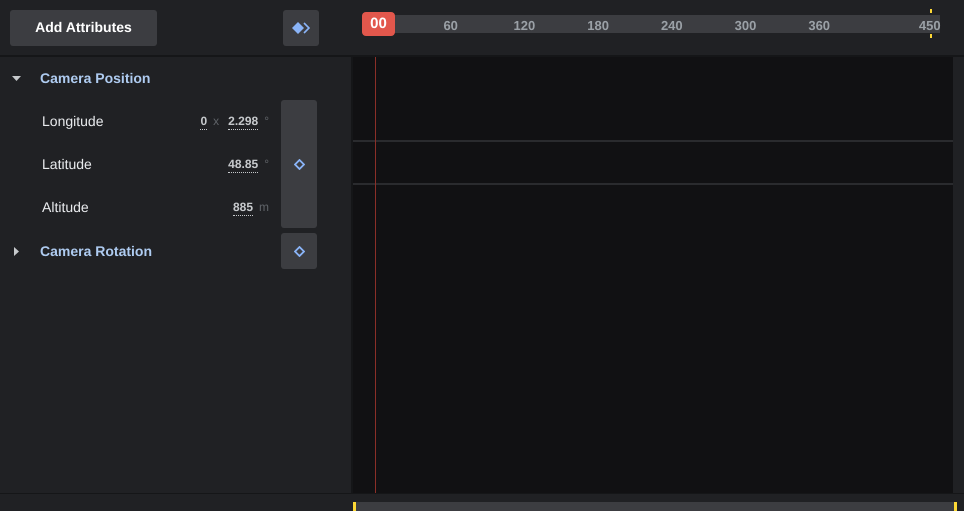 The height and width of the screenshot is (511, 964). What do you see at coordinates (655, 506) in the screenshot?
I see `timeline-scrollbar` at bounding box center [655, 506].